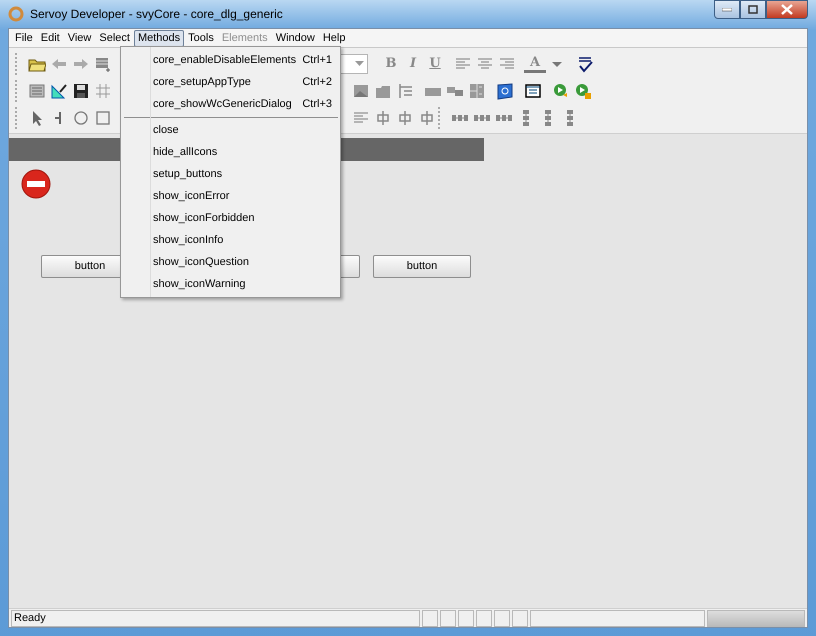 The image size is (816, 636). What do you see at coordinates (59, 91) in the screenshot?
I see `triangle-ruler-icon` at bounding box center [59, 91].